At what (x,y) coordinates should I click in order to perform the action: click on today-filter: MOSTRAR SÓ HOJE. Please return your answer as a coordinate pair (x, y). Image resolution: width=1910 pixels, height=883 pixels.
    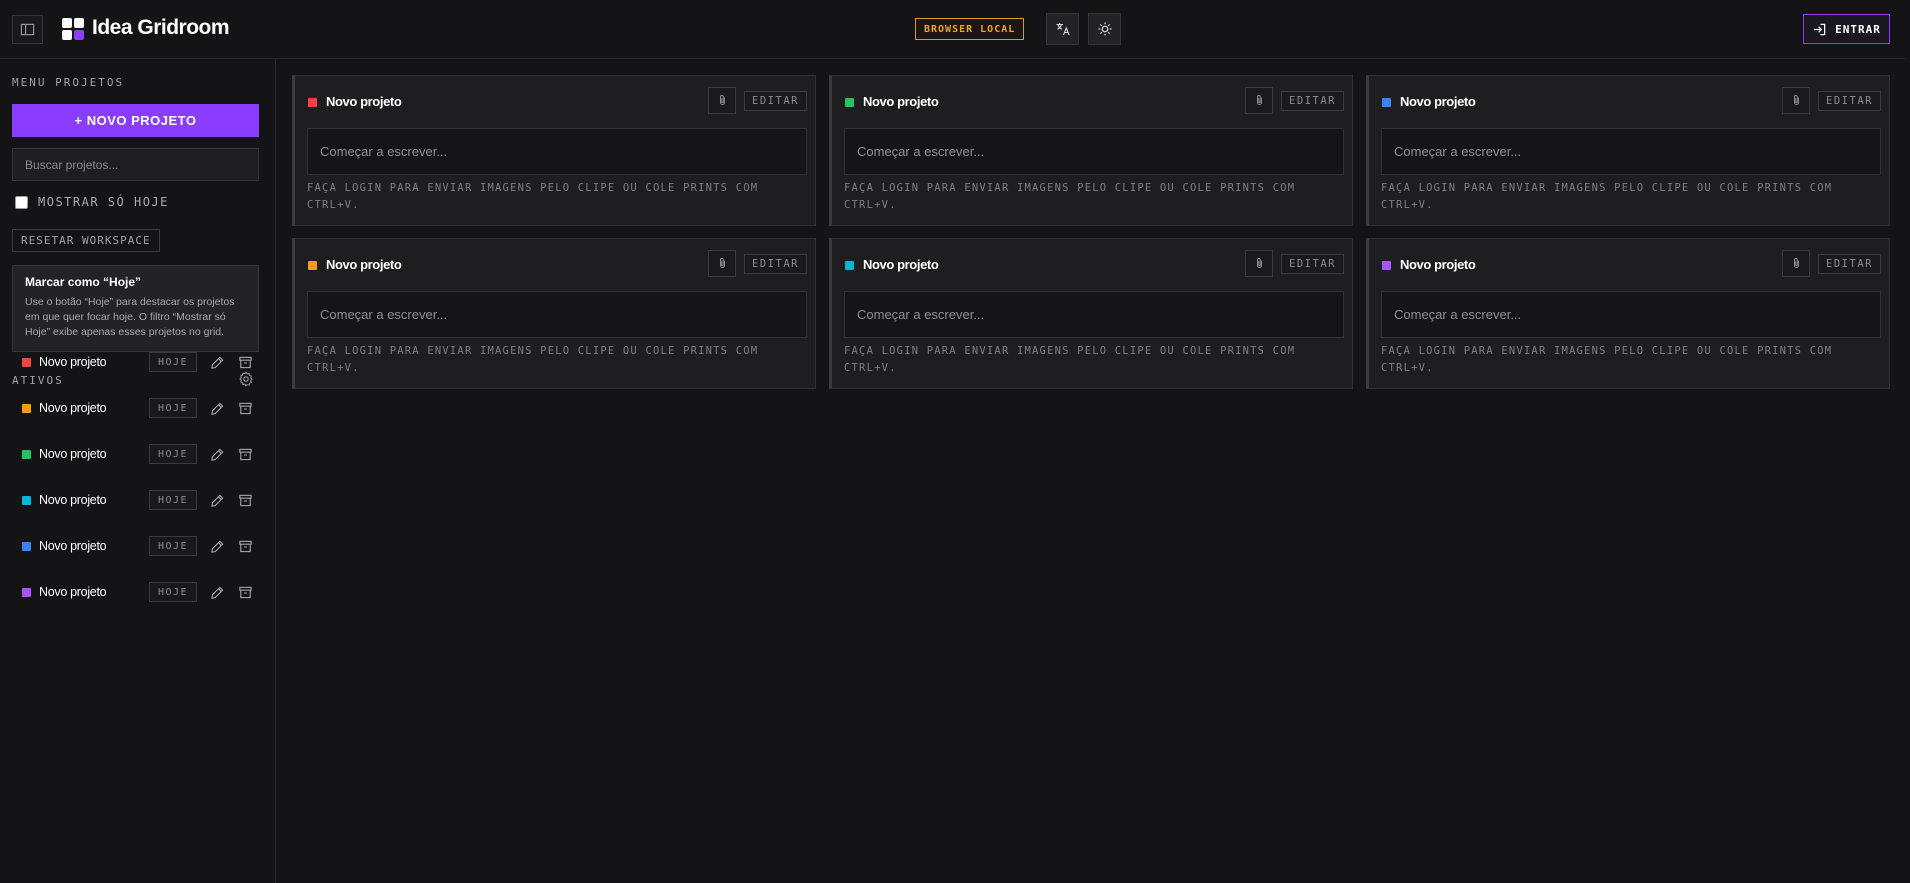
    Looking at the image, I should click on (92, 202).